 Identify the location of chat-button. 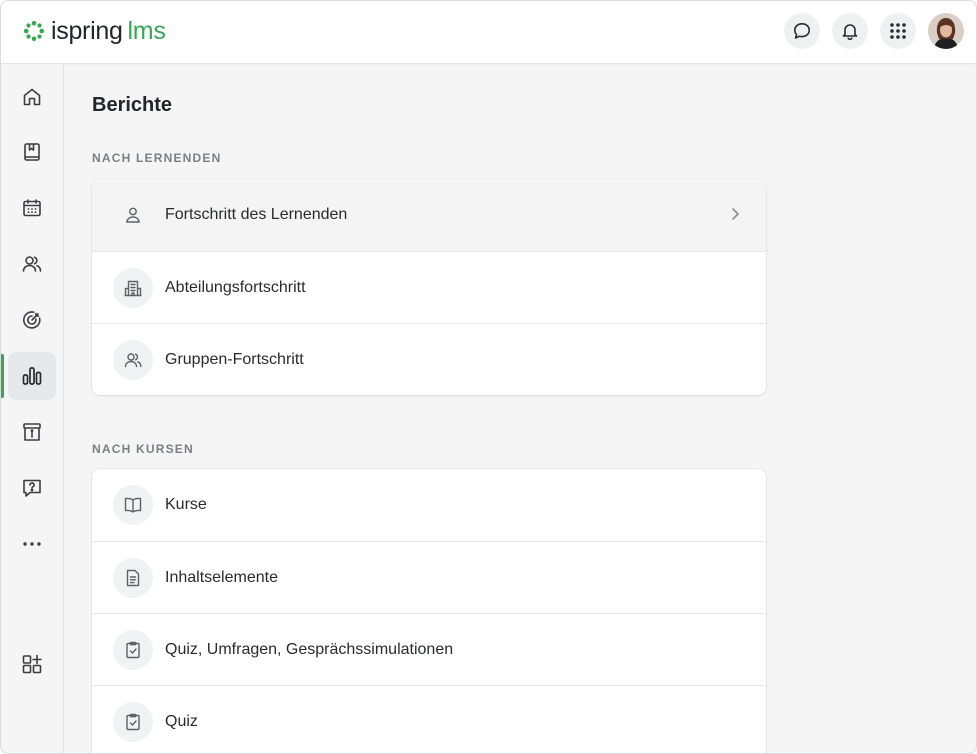
(802, 31).